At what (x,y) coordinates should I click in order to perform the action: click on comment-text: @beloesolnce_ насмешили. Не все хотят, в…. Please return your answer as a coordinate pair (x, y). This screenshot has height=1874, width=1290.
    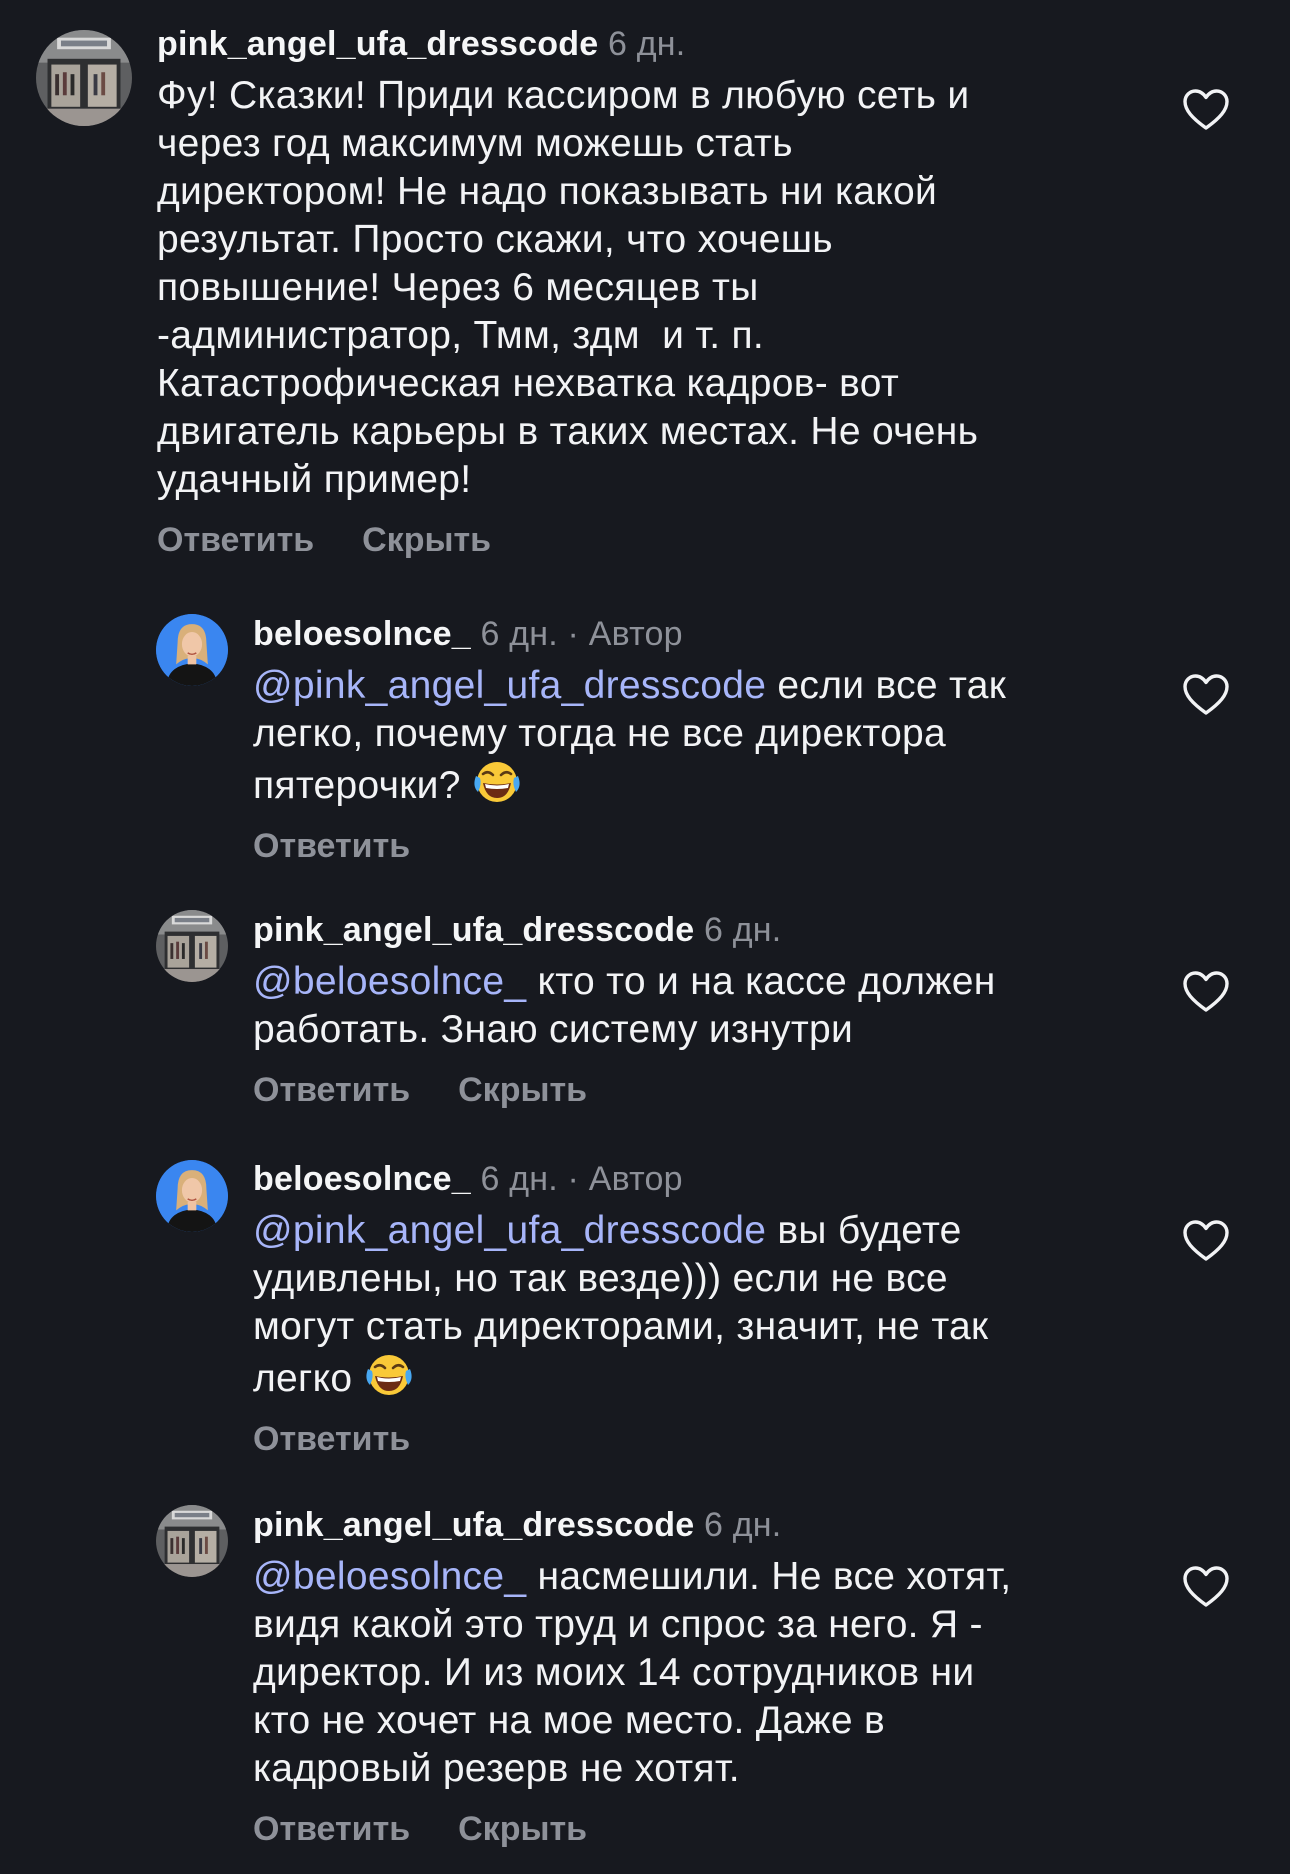
    Looking at the image, I should click on (678, 1673).